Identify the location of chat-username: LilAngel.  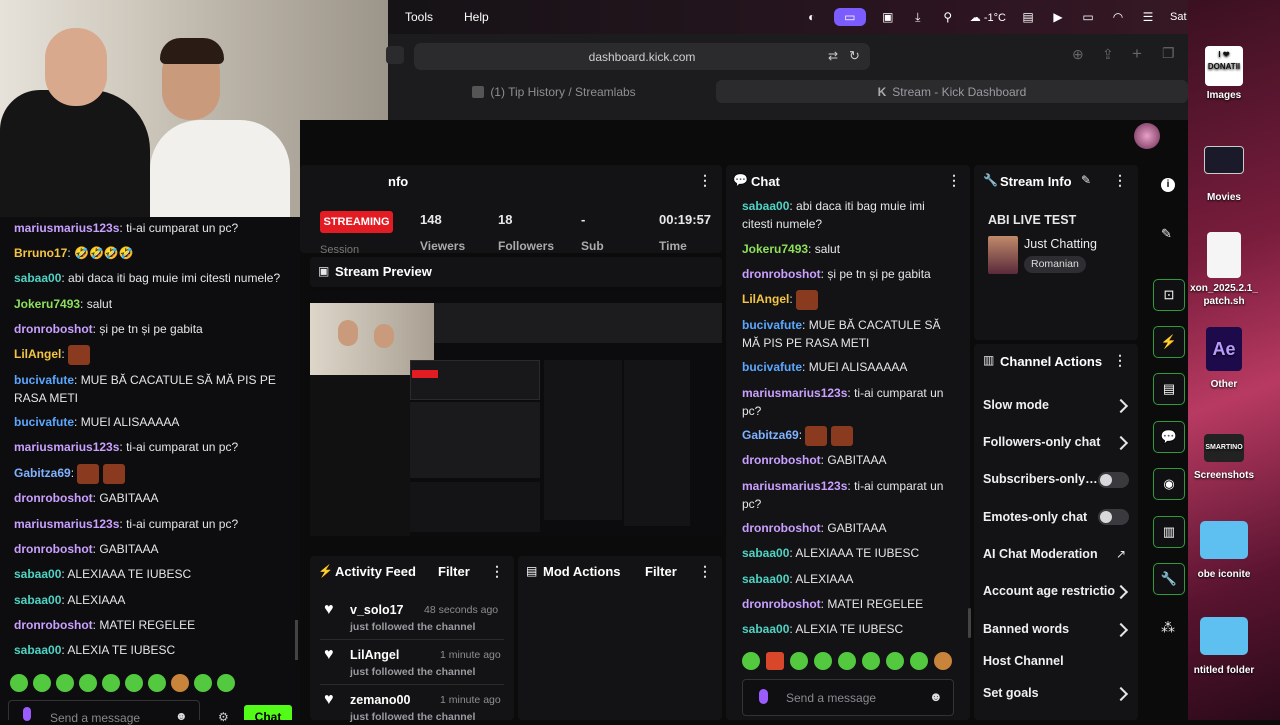
(37, 354).